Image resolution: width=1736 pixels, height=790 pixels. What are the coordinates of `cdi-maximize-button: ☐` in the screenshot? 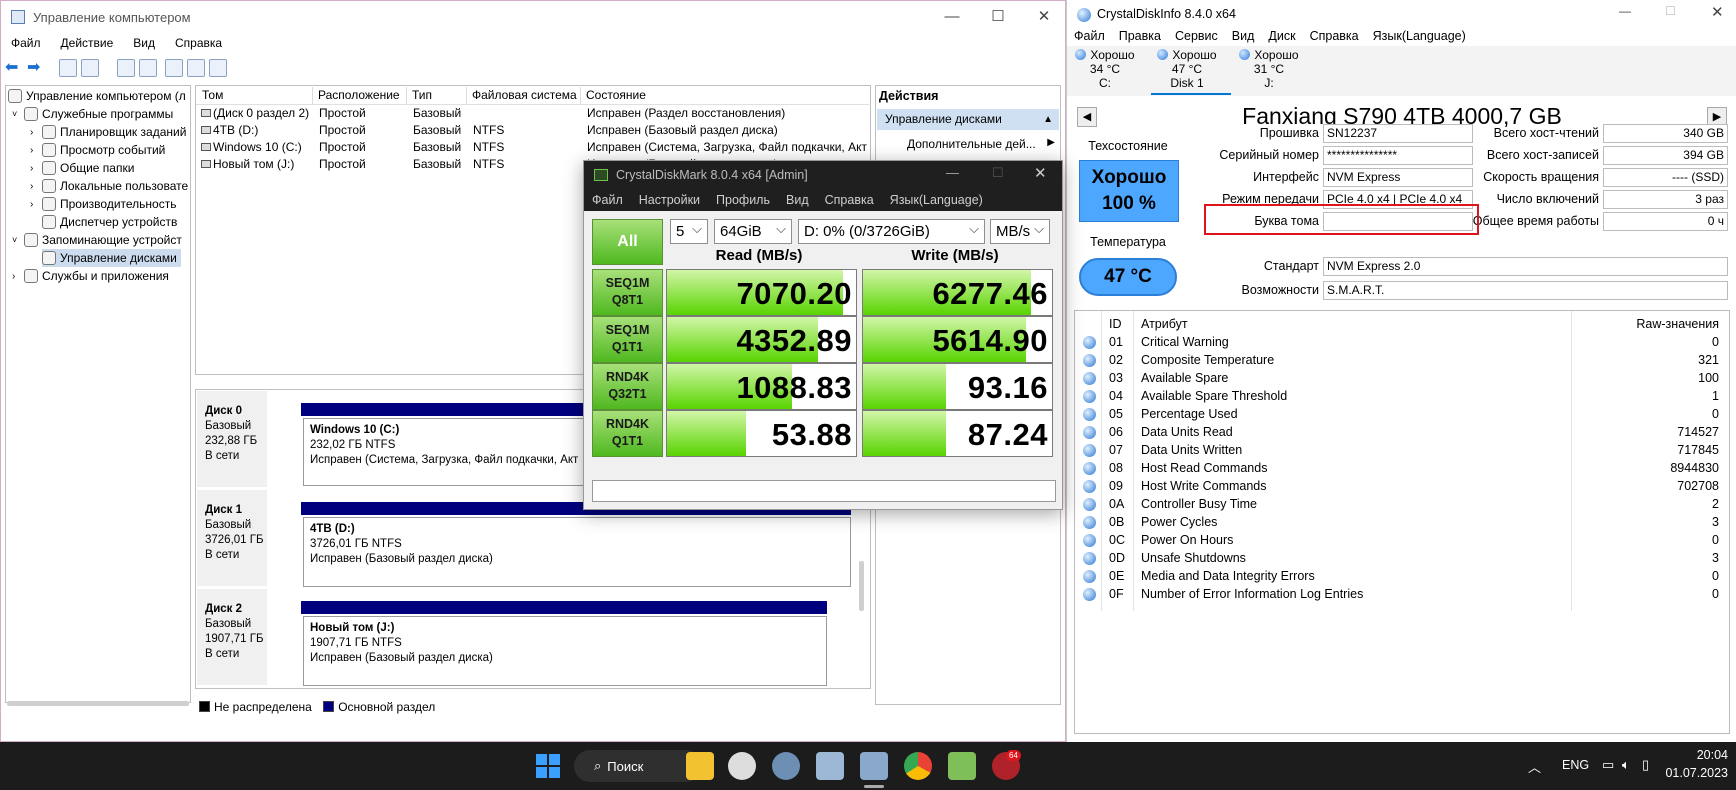 It's located at (1670, 11).